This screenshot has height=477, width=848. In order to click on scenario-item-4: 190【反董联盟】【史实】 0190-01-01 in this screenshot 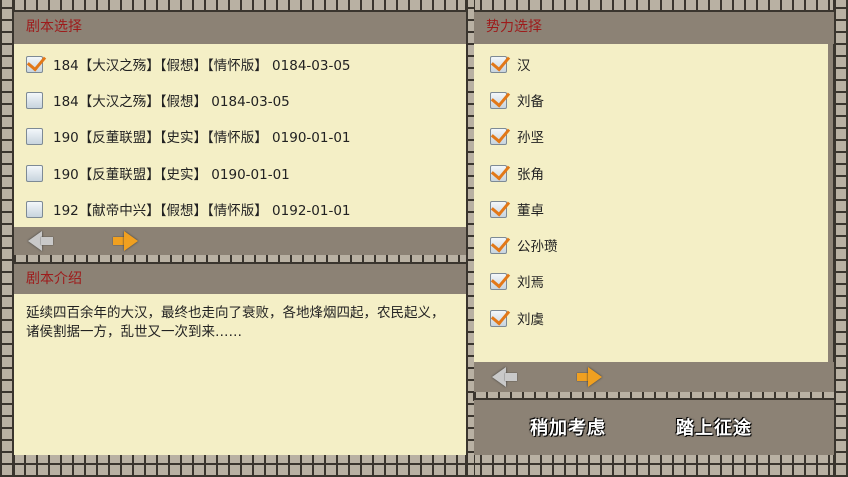, I will do `click(158, 173)`.